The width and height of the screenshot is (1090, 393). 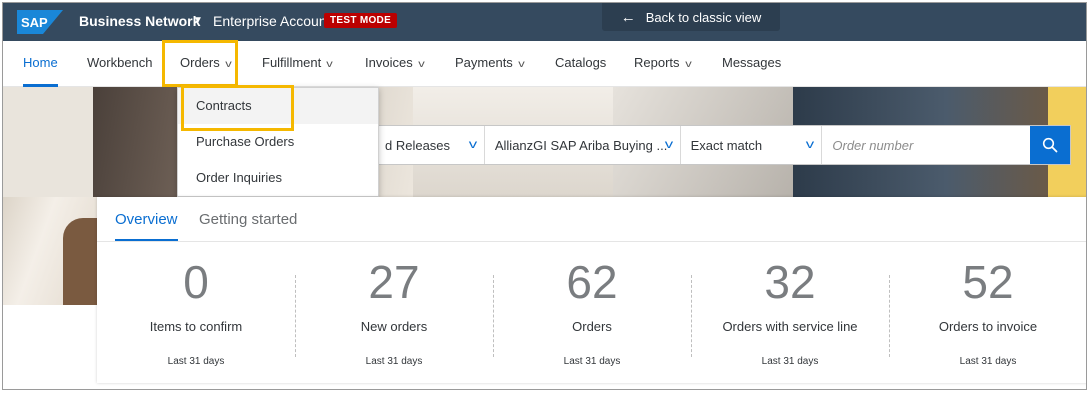 What do you see at coordinates (139, 21) in the screenshot?
I see `brand-name: Business Network` at bounding box center [139, 21].